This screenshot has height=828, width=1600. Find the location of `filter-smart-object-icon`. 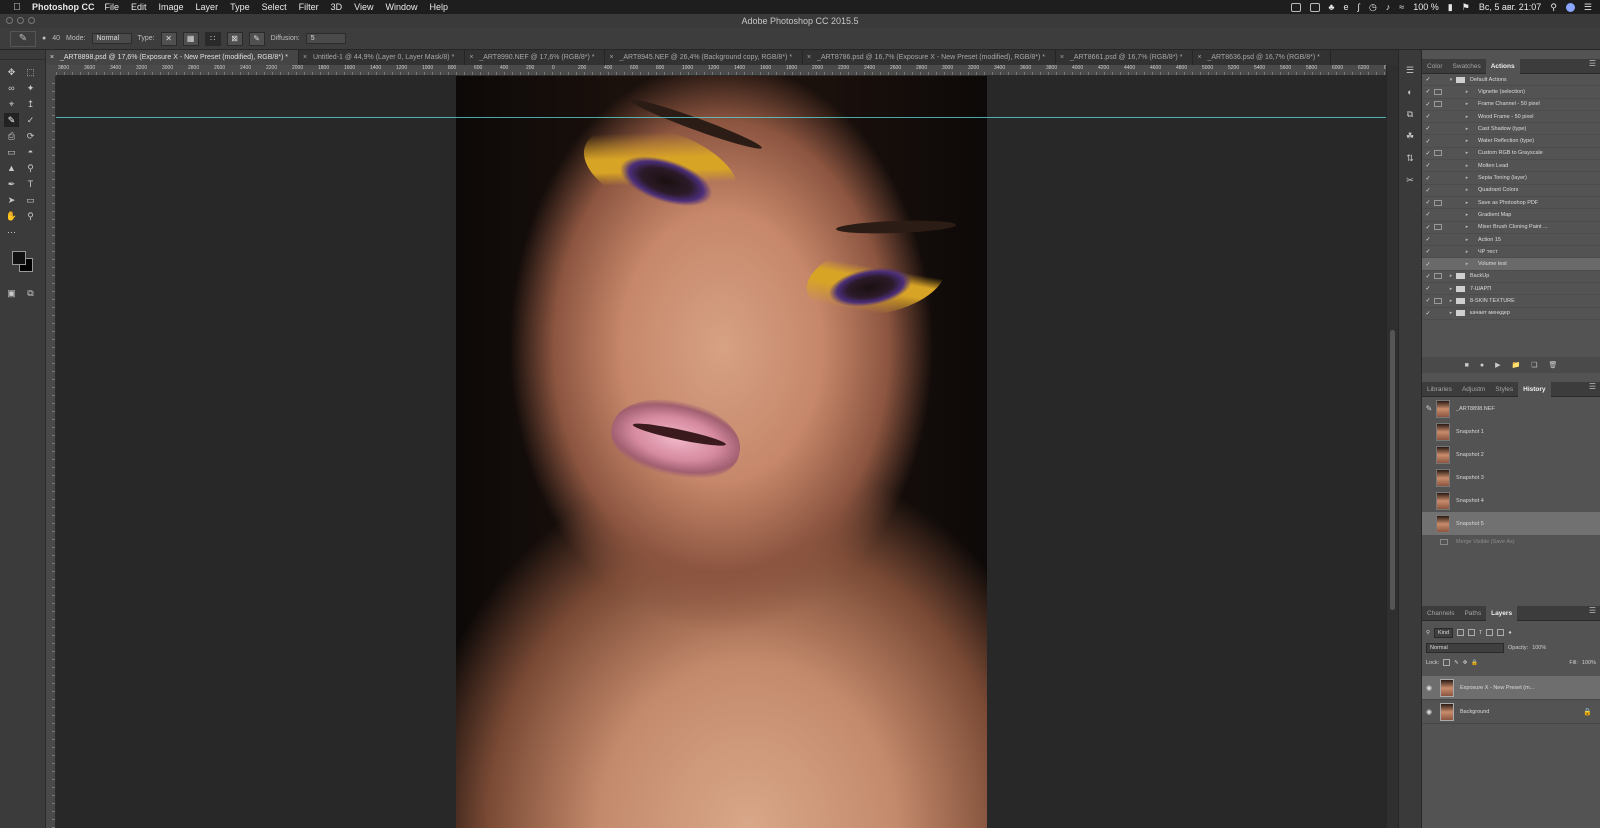

filter-smart-object-icon is located at coordinates (1501, 632).